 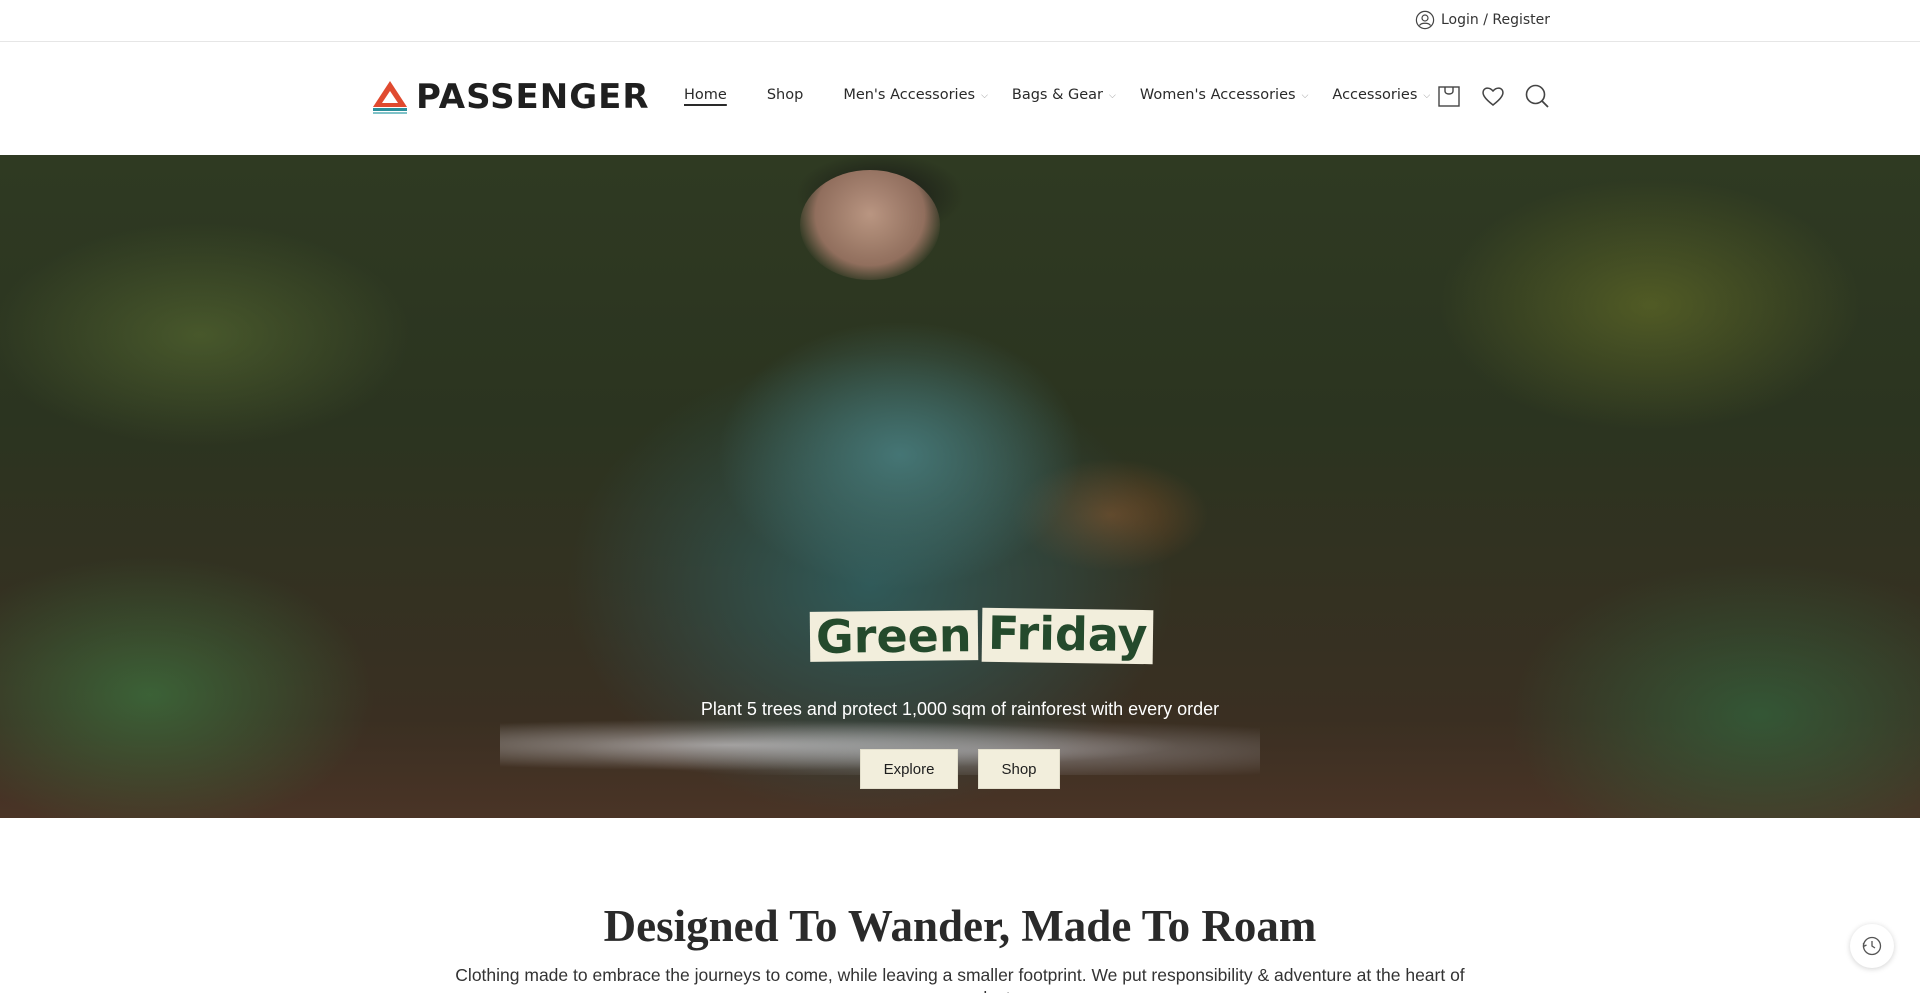 I want to click on mountain-logo-icon, so click(x=390, y=97).